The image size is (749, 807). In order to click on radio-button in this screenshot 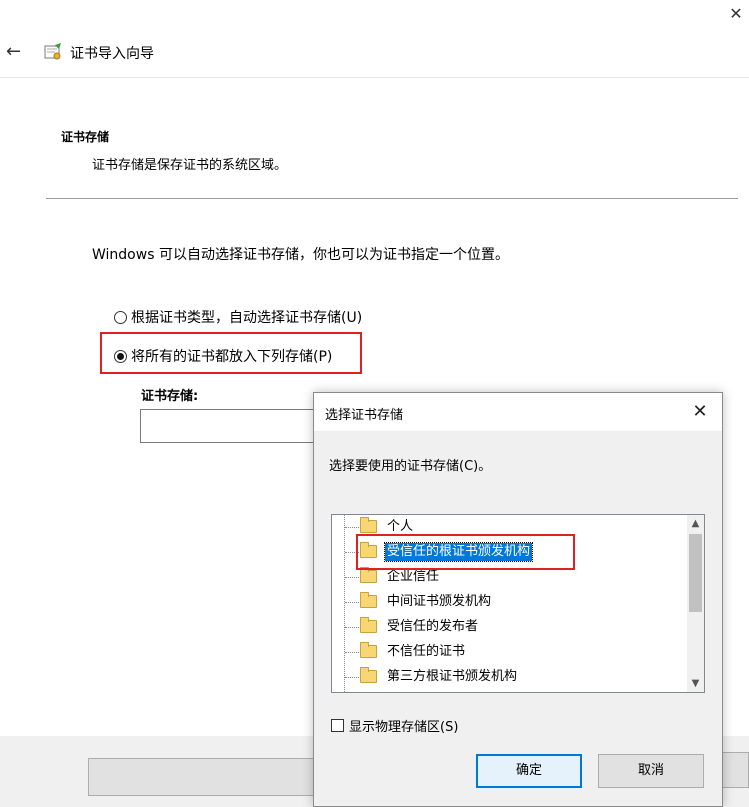, I will do `click(120, 317)`.